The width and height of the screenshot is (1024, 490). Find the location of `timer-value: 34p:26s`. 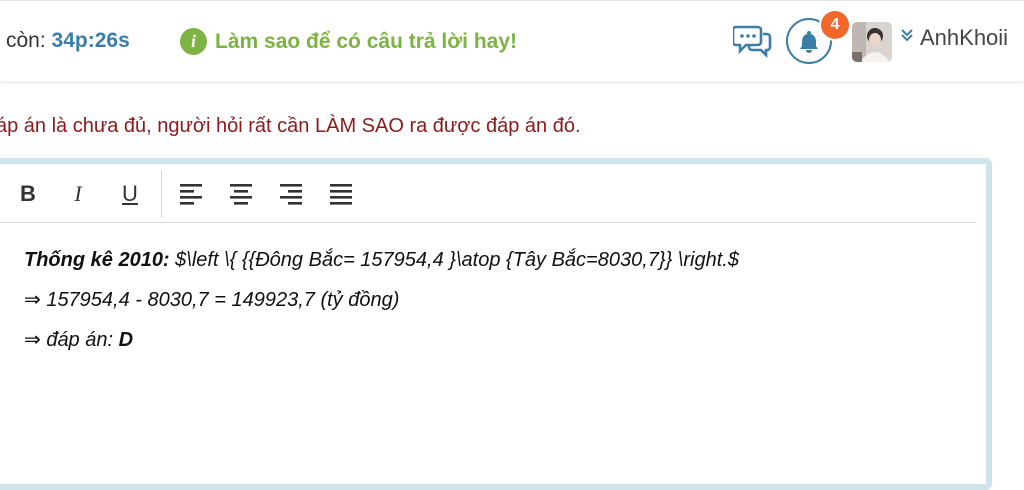

timer-value: 34p:26s is located at coordinates (90, 40).